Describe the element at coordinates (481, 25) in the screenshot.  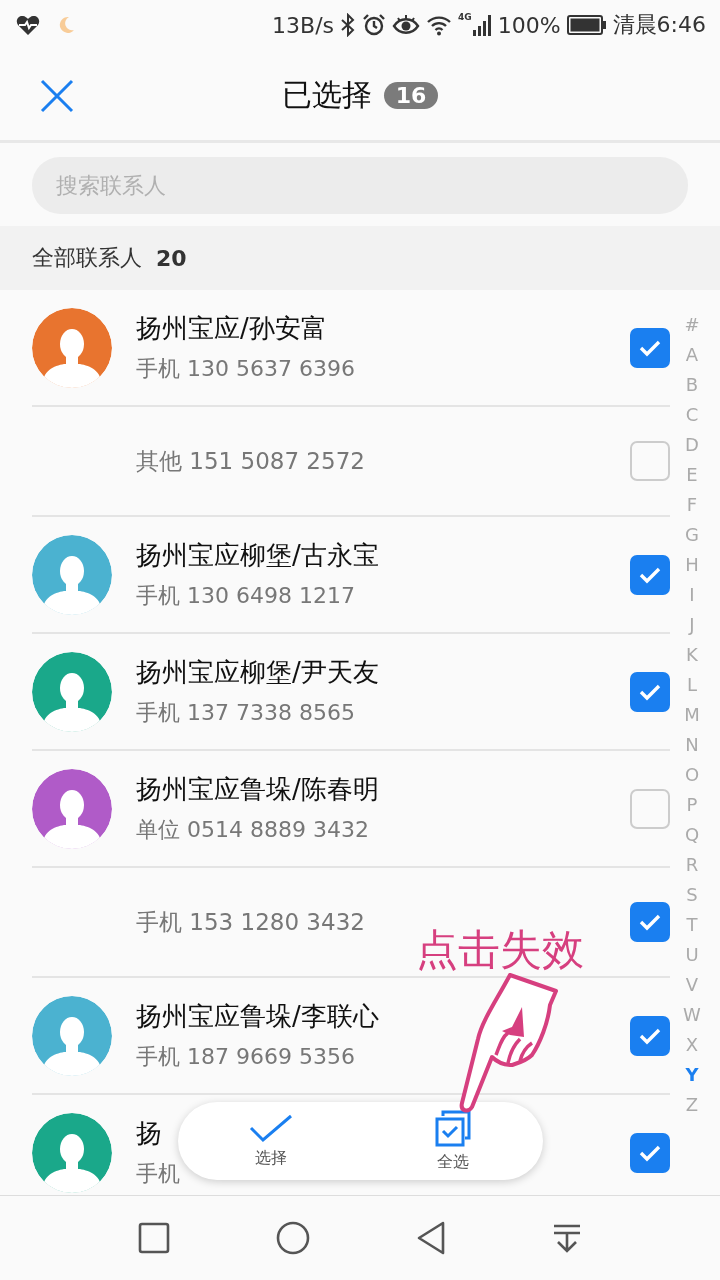
I see `signal-icon` at that location.